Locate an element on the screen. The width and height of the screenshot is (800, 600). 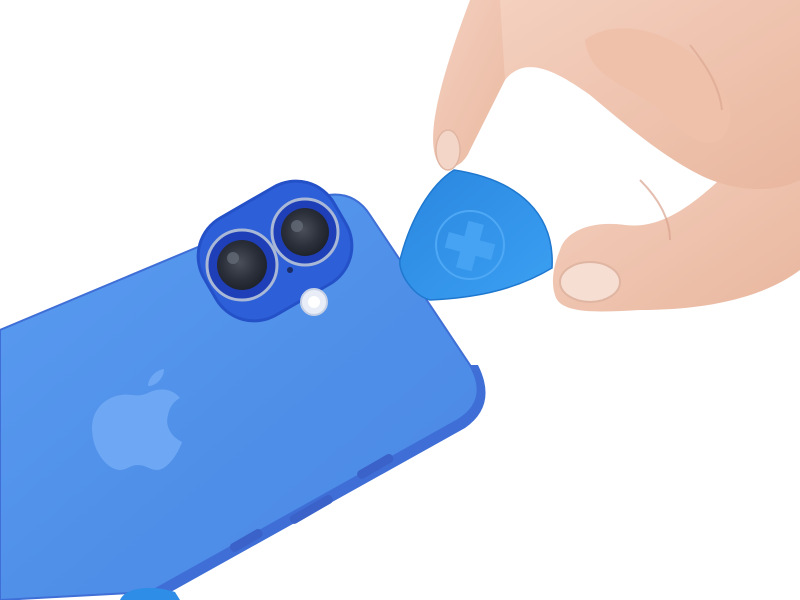
flash-icon is located at coordinates (314, 302).